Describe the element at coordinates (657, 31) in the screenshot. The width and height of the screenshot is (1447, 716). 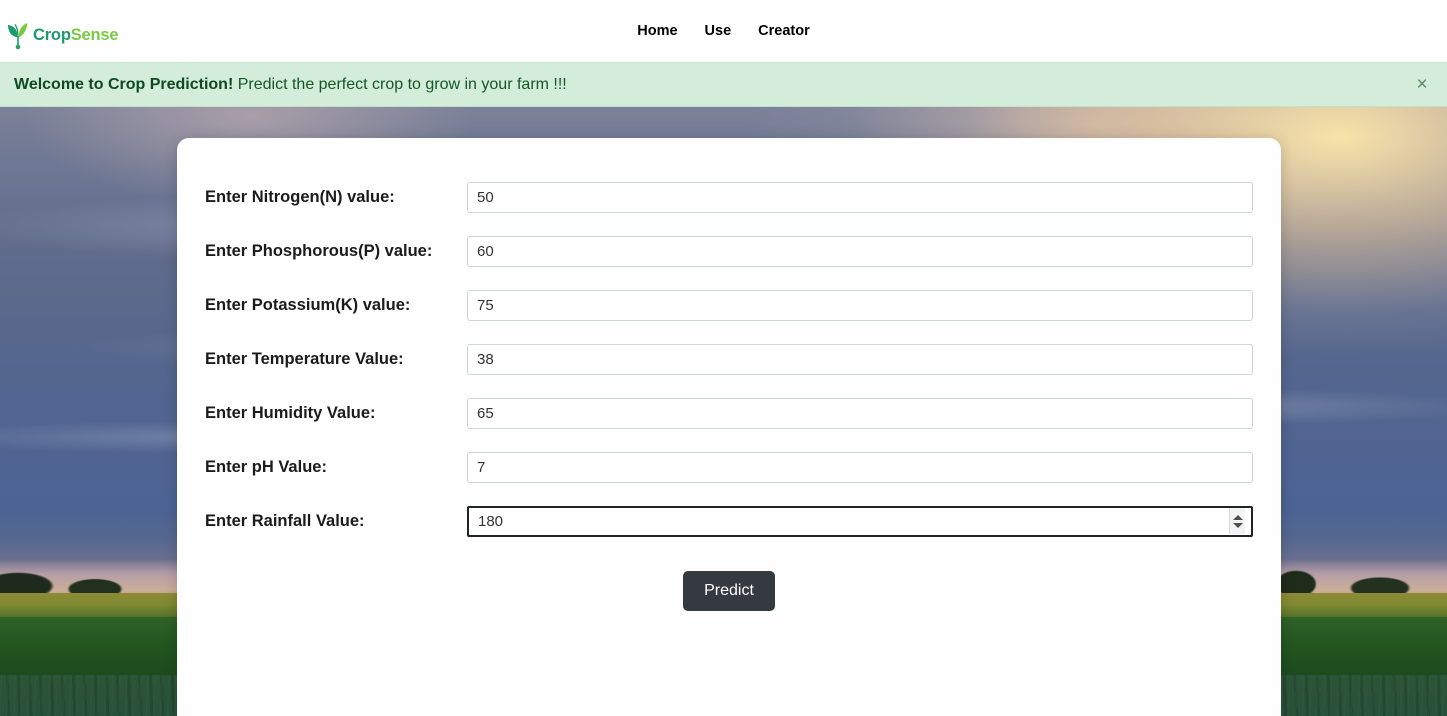
I see `nav-link-home: Home` at that location.